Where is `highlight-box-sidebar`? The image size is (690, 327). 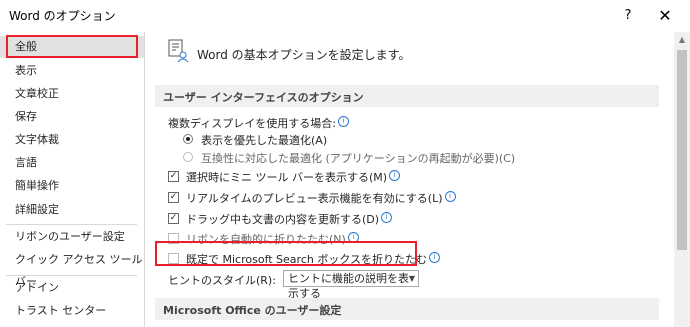 highlight-box-sidebar is located at coordinates (72, 46).